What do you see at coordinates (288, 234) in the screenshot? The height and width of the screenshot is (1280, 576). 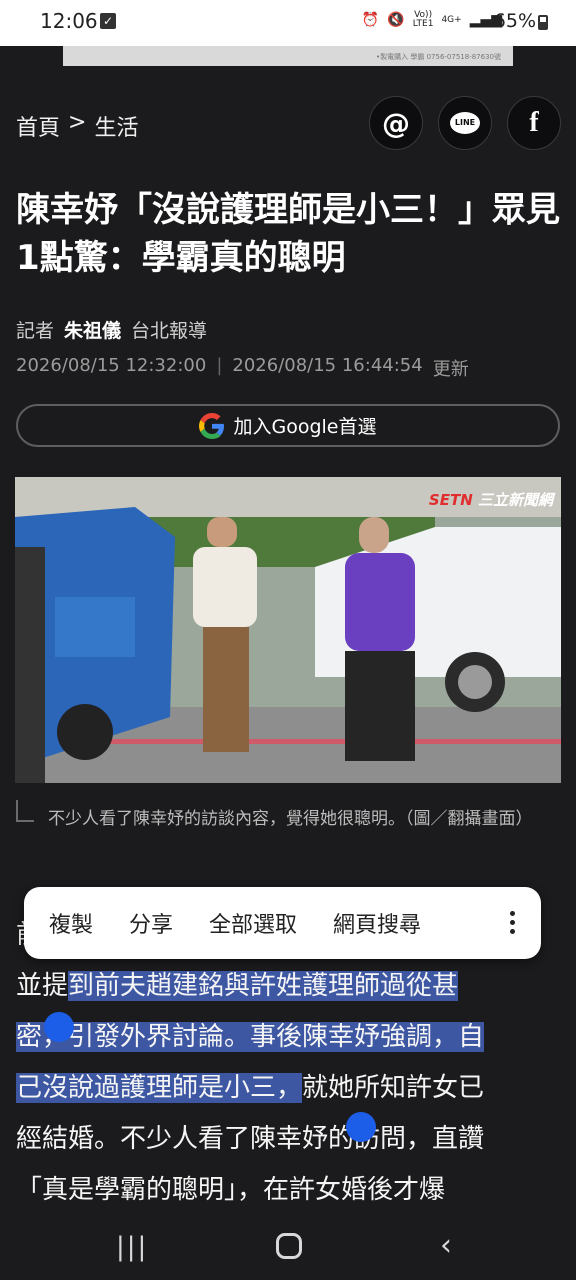 I see `article-headline: 陳幸妤「沒說護理師是小三！」眾見1點驚：學霸真的聰明` at bounding box center [288, 234].